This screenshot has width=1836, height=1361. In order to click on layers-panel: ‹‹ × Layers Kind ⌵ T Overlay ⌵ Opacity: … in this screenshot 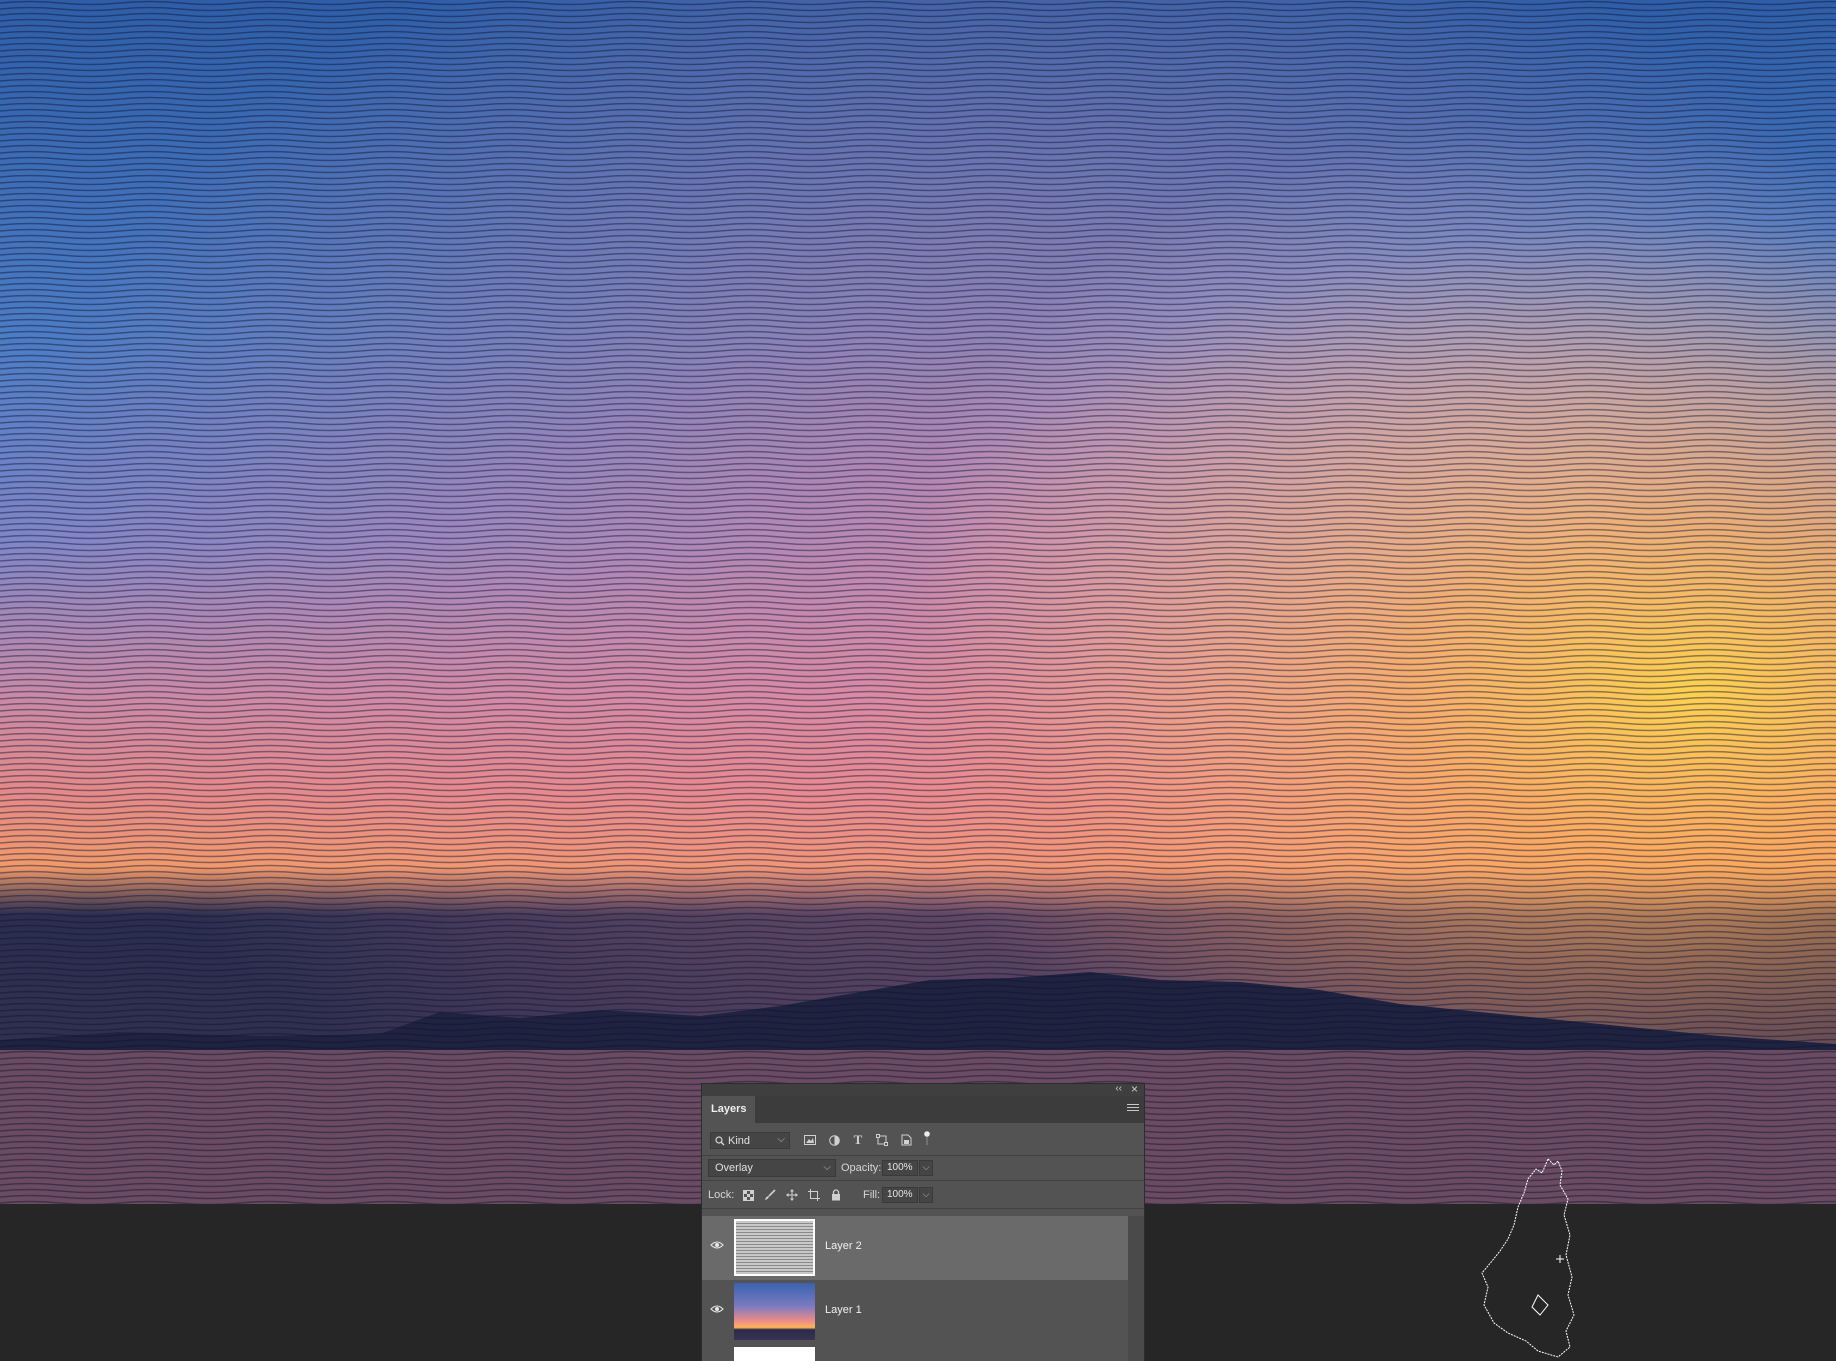, I will do `click(923, 1221)`.